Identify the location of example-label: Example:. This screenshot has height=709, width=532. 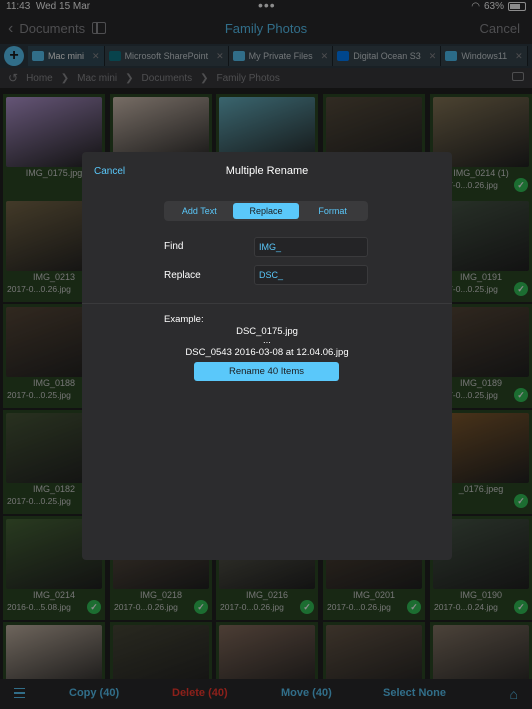
(184, 319).